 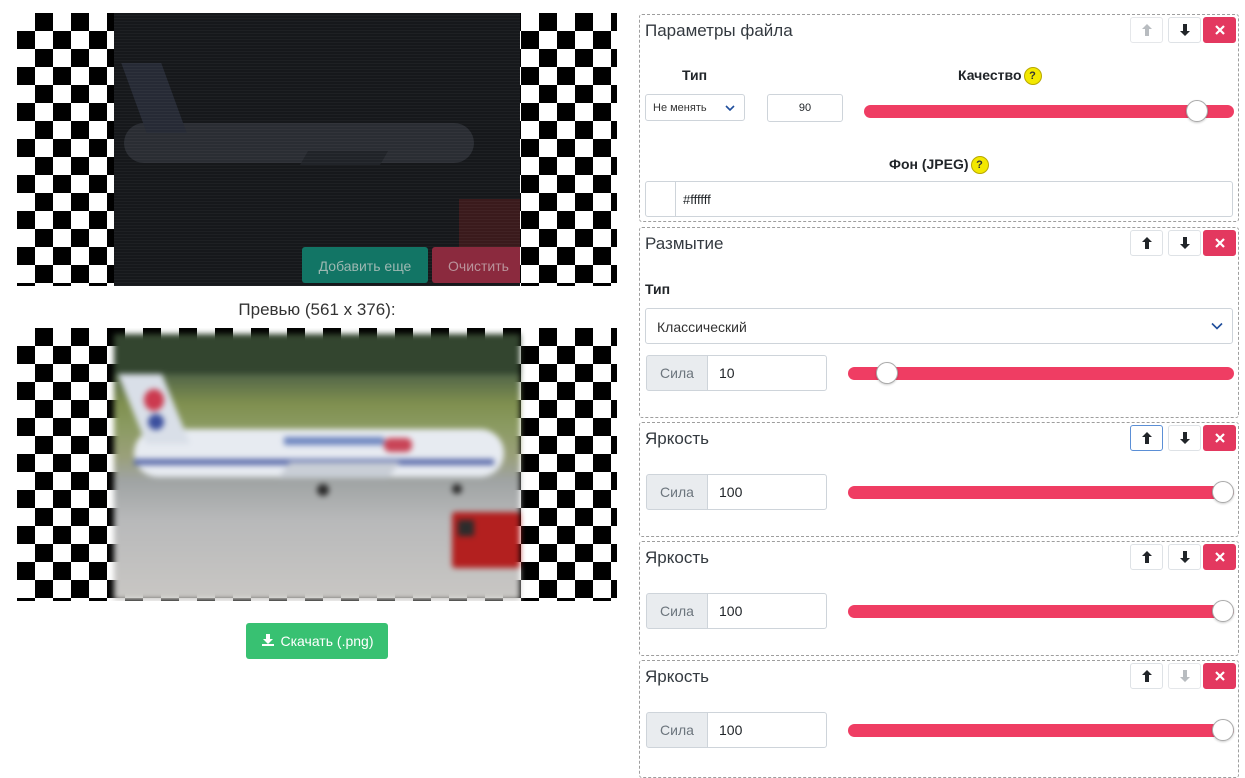 I want to click on quality-slider, so click(x=1049, y=111).